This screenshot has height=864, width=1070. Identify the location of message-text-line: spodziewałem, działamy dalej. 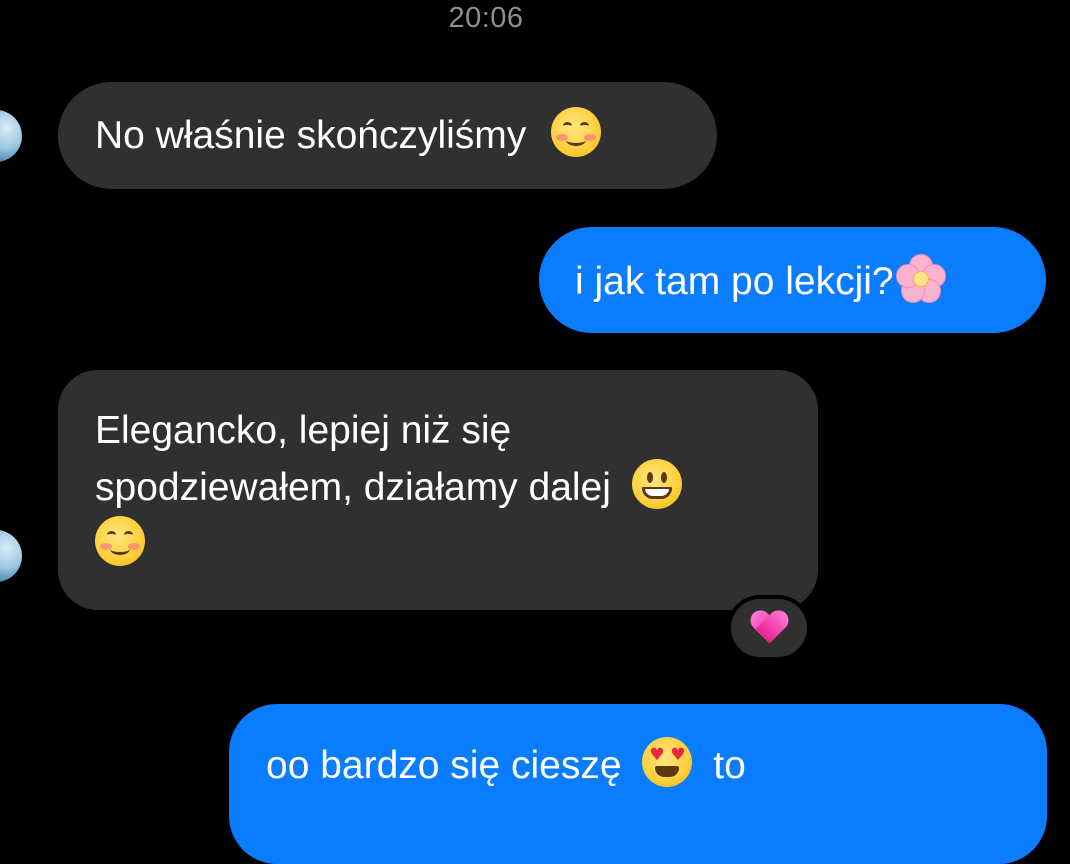
(456, 487).